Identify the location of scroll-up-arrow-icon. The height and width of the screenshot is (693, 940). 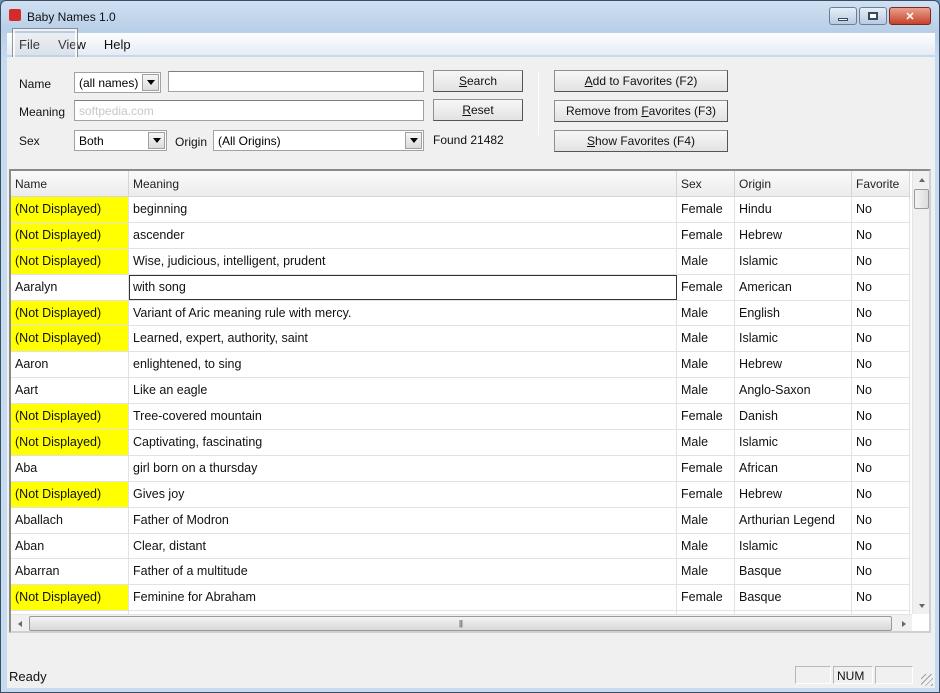
(921, 179).